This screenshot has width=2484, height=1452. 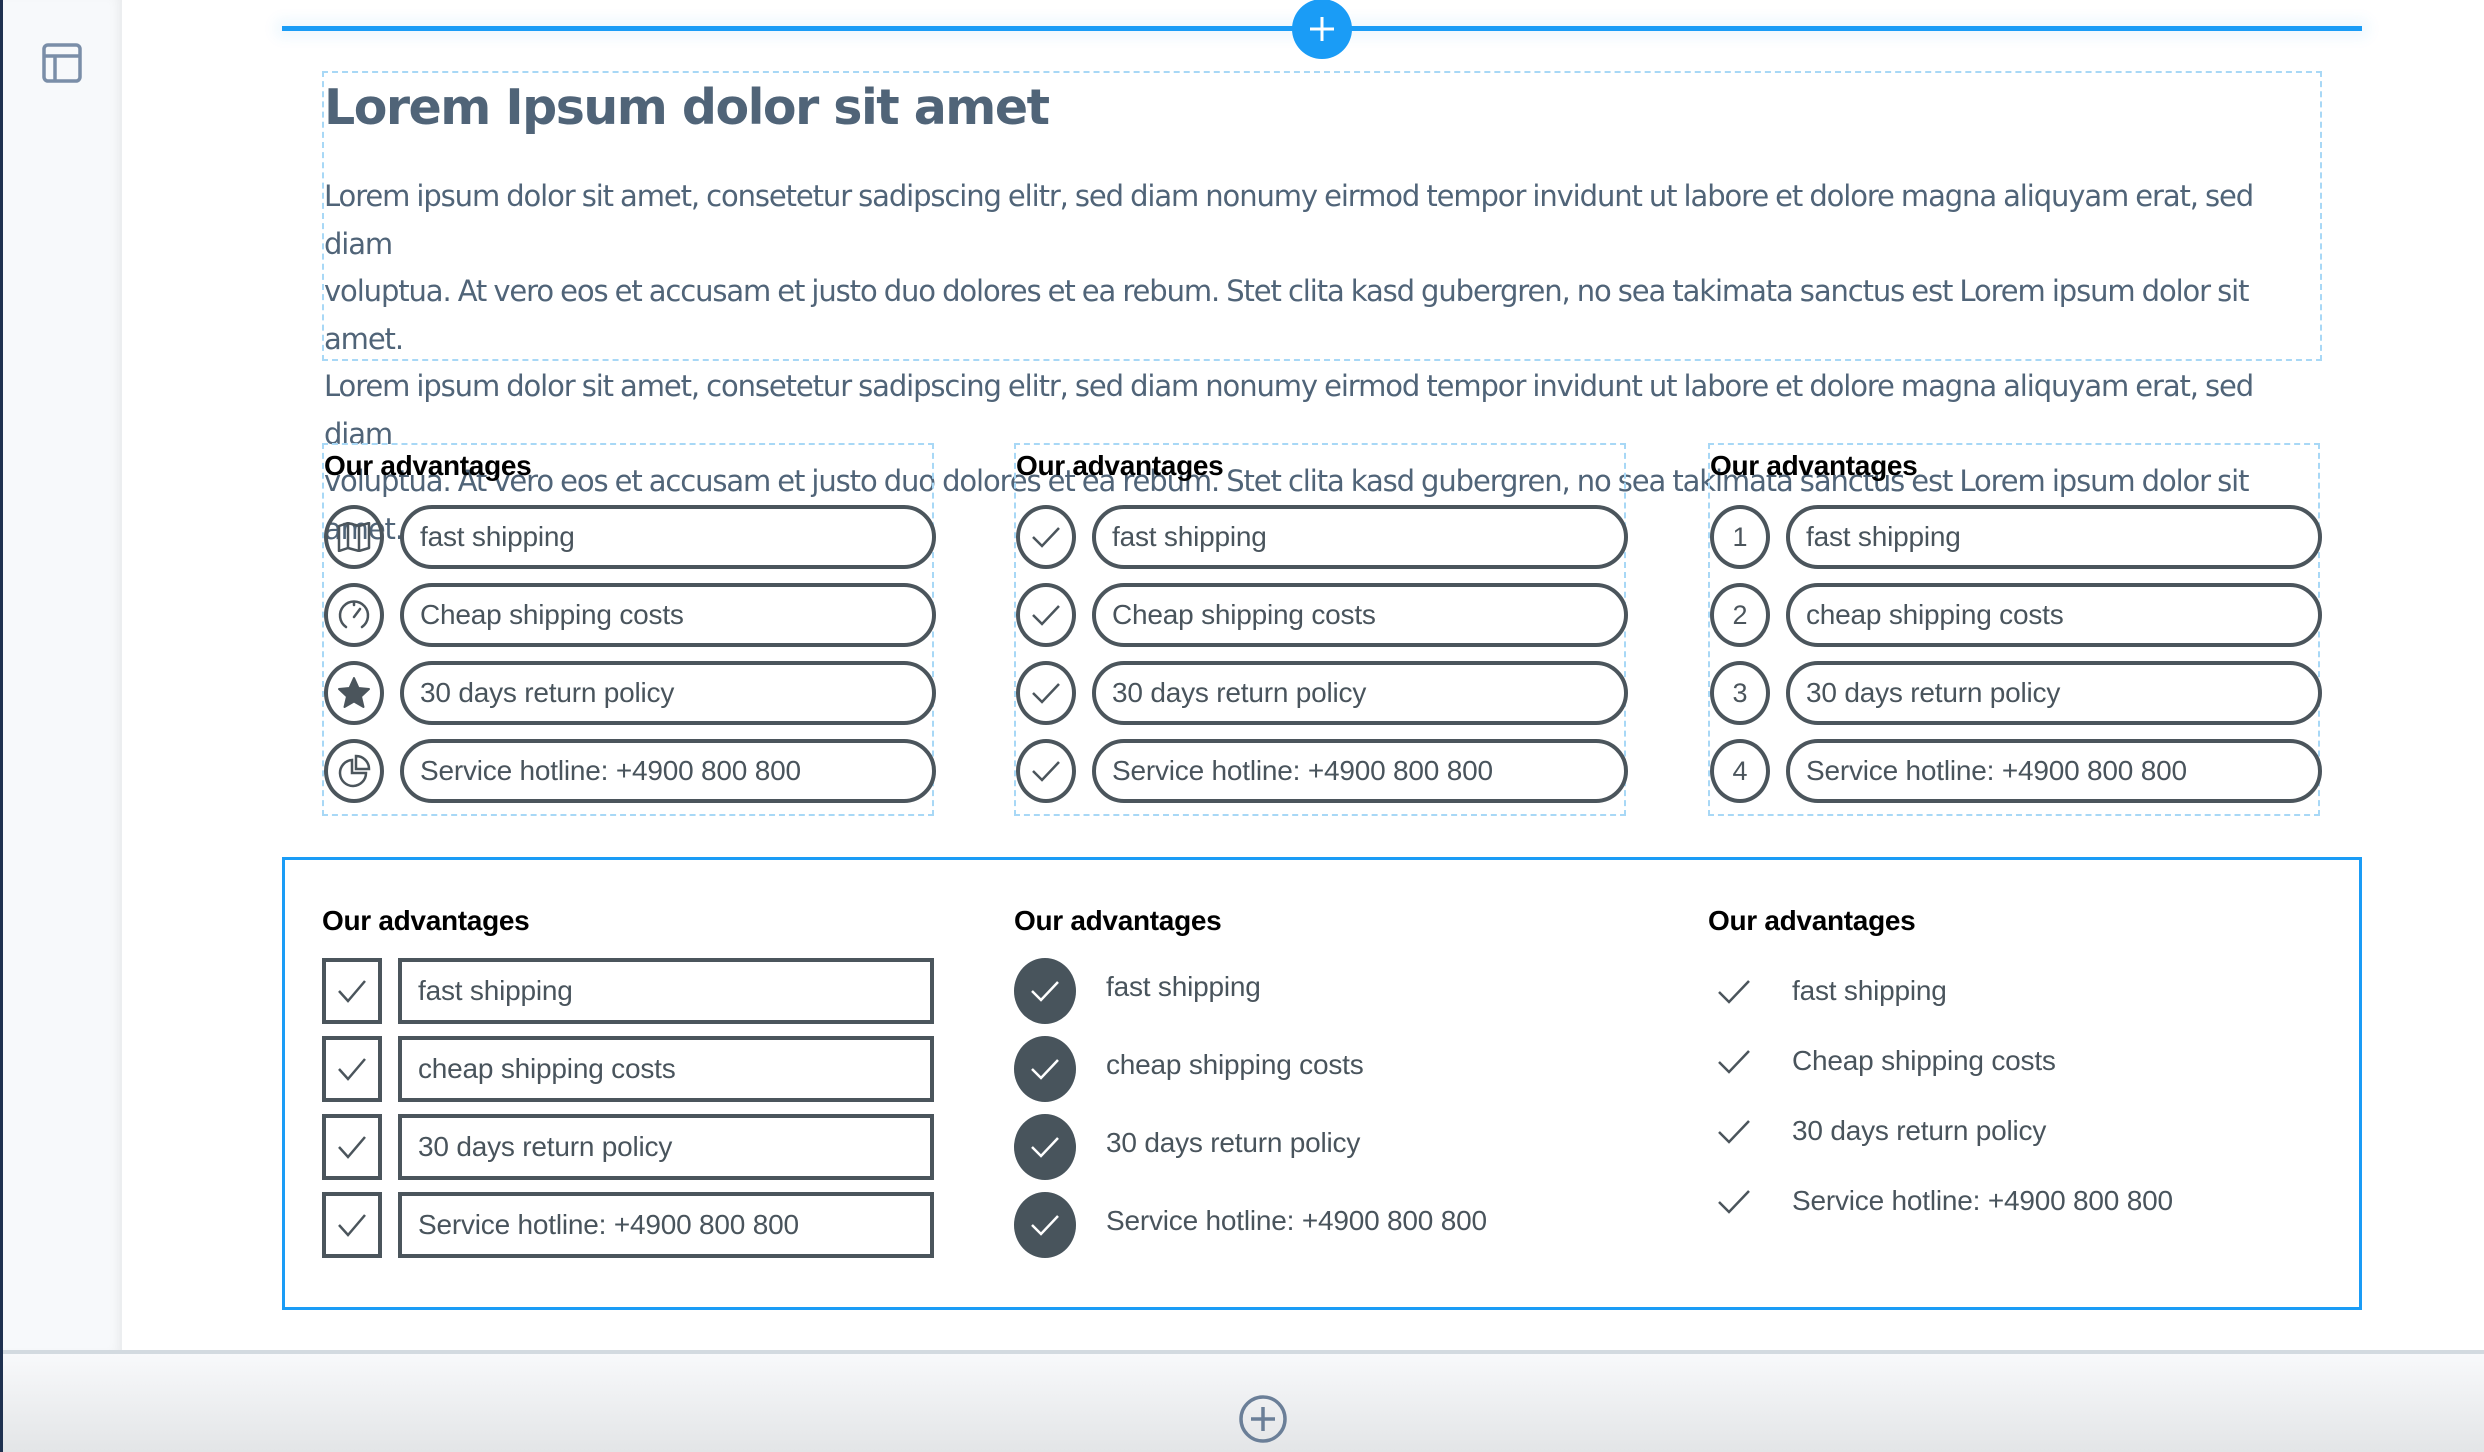 I want to click on pie-chart-icon, so click(x=354, y=771).